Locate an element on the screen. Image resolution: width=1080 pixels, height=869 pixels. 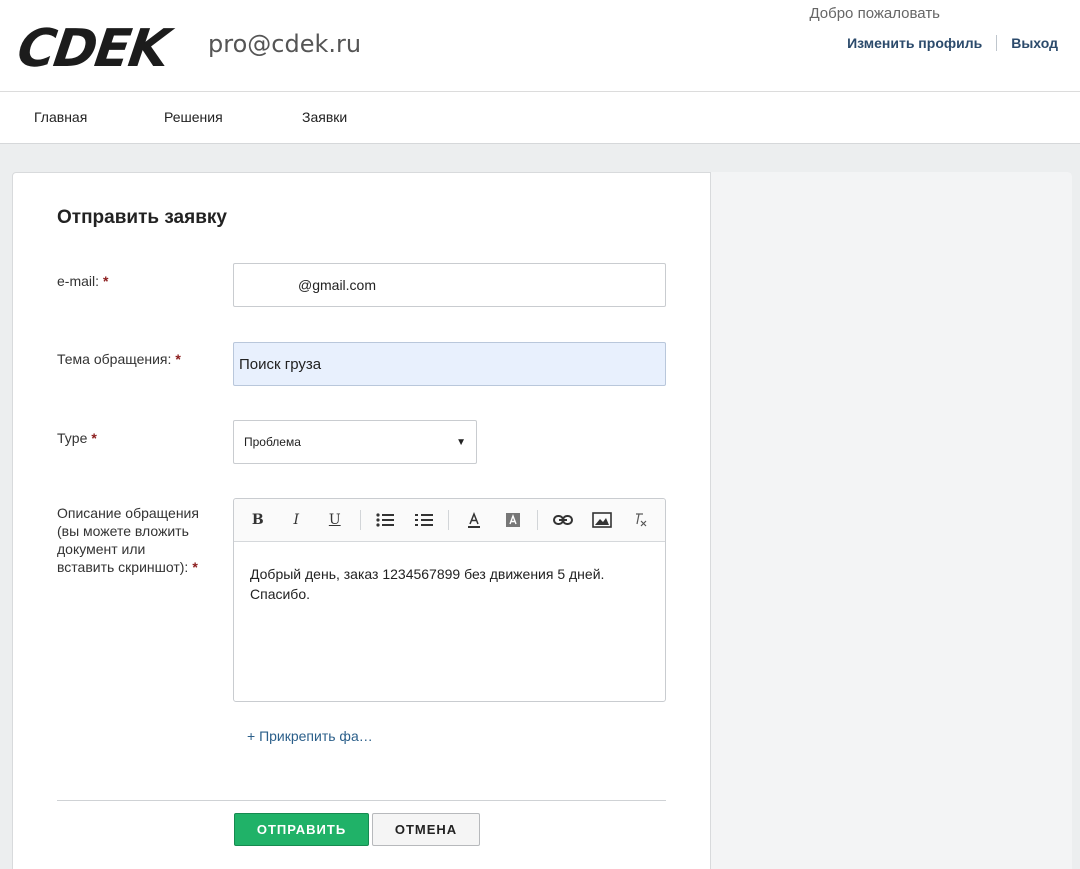
background-color-icon is located at coordinates (513, 520).